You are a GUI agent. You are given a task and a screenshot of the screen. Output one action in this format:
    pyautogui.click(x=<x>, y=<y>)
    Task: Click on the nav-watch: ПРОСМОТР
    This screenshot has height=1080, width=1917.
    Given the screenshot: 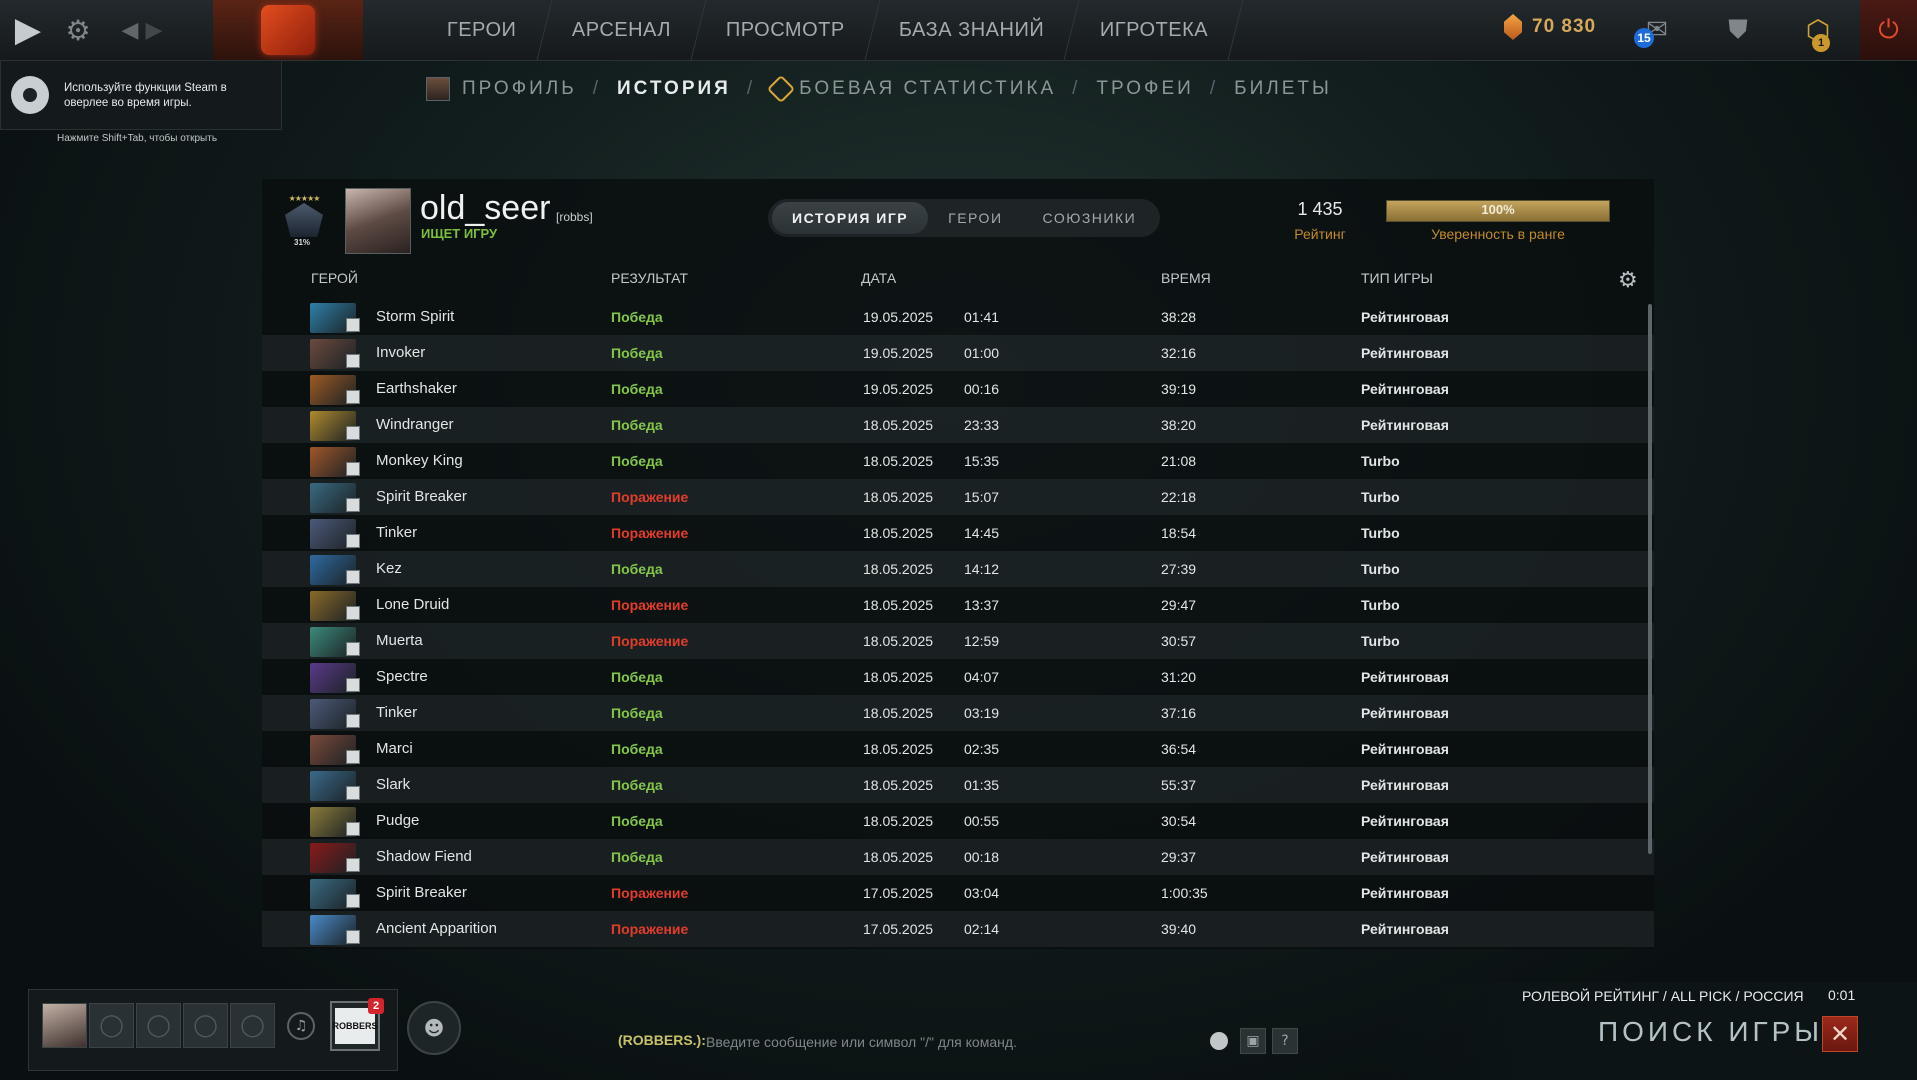 What is the action you would take?
    pyautogui.click(x=785, y=30)
    